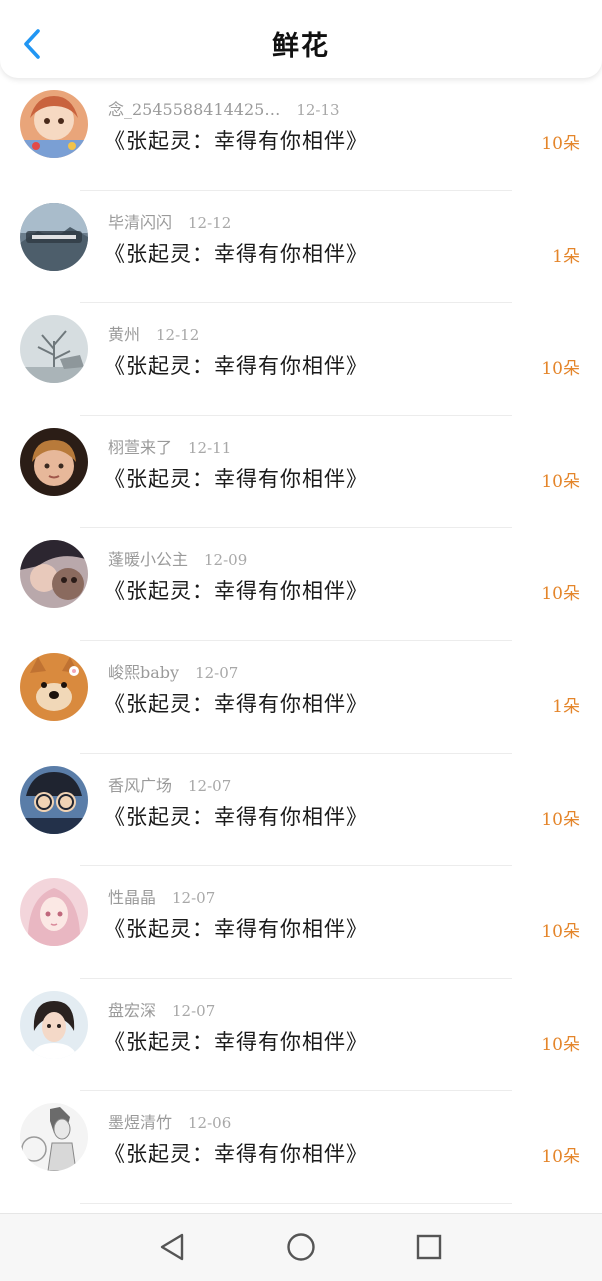  I want to click on list-item: 盘宏深 12-07 《张起灵：幸得有你相伴》 10朵, so click(301, 1035).